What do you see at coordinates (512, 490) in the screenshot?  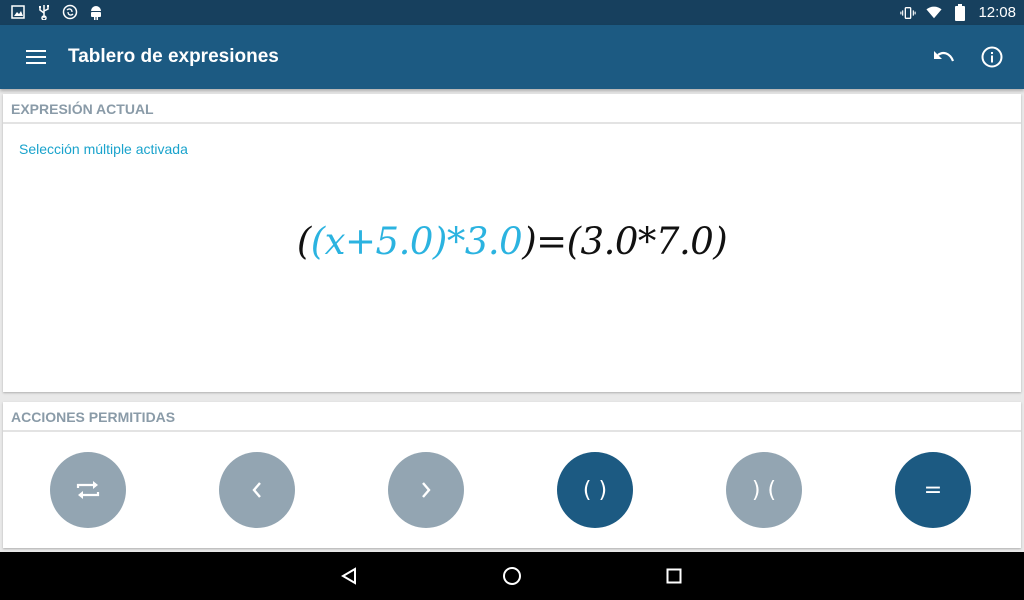 I see `actions-row: ( ) ) ( =` at bounding box center [512, 490].